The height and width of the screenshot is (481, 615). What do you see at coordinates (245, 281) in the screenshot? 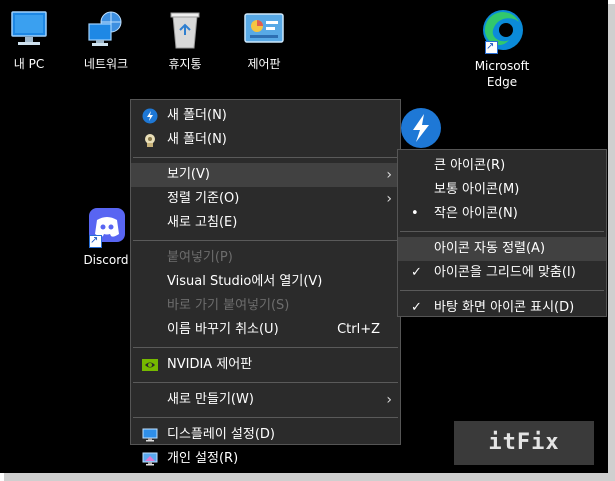
I see `menu-item-label: Visual Studio에서 열기(V)` at bounding box center [245, 281].